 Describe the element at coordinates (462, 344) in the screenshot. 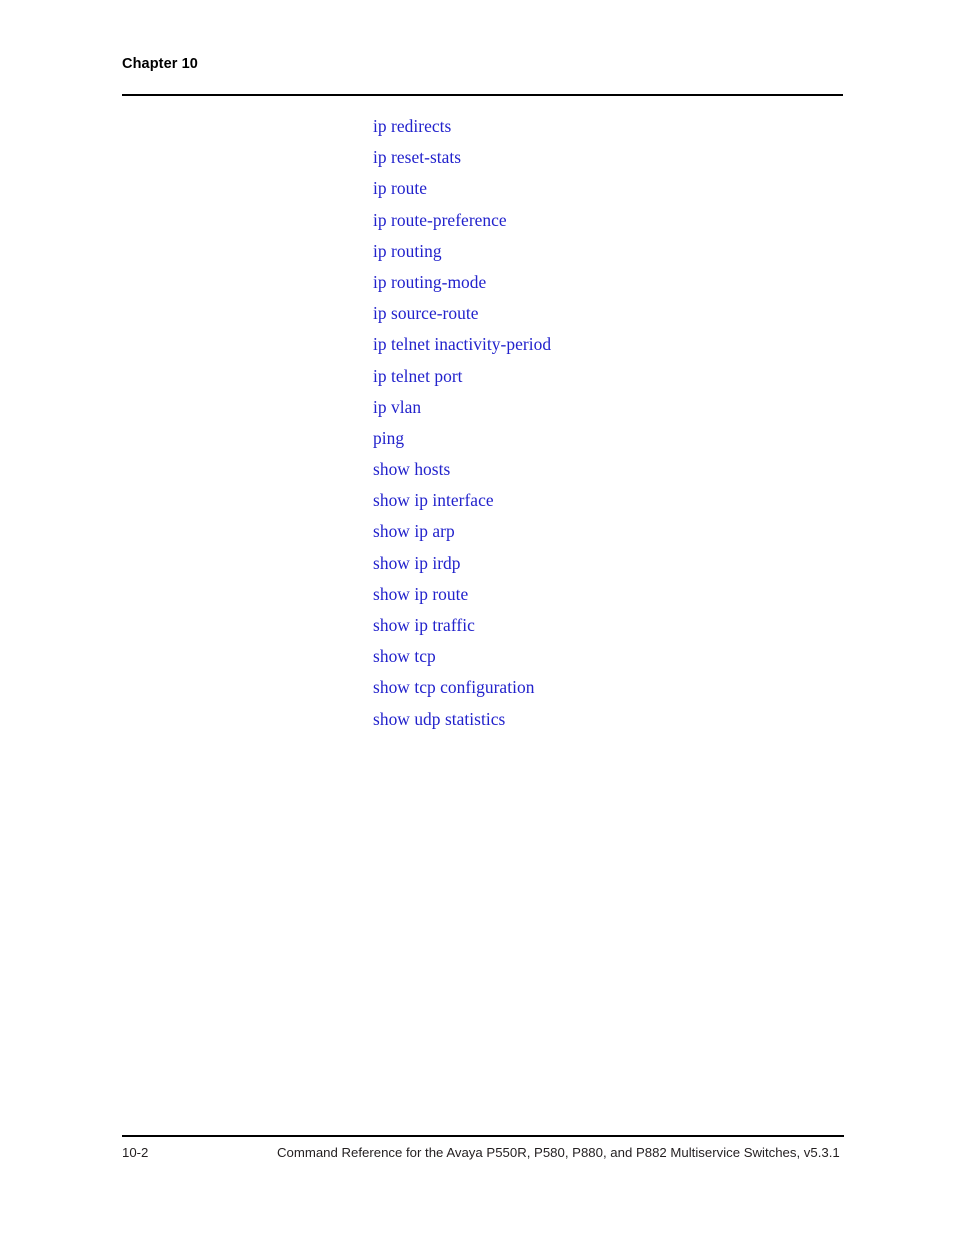

I see `toc-link: ip telnet inactivity-period` at that location.